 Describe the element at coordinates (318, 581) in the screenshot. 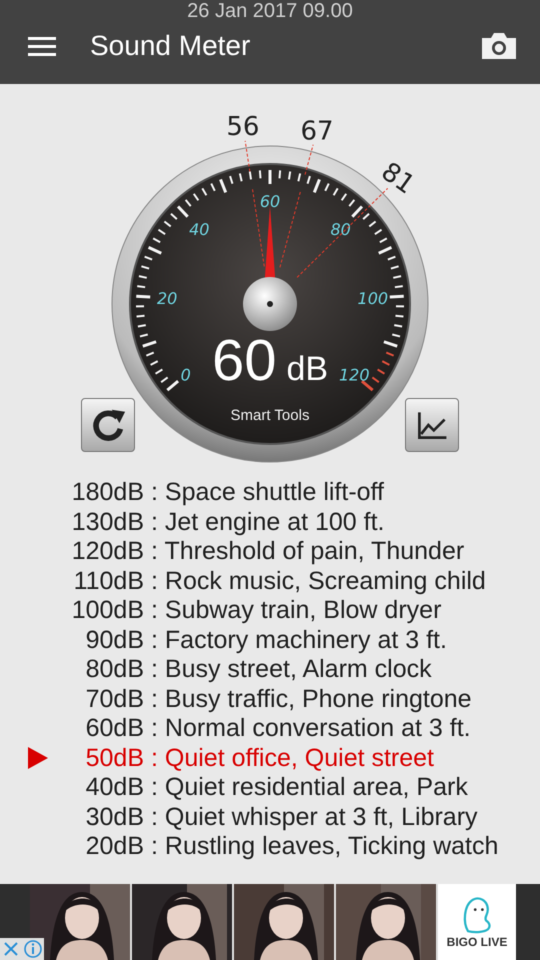

I see `sound-example: : Rock music, Screaming child` at that location.